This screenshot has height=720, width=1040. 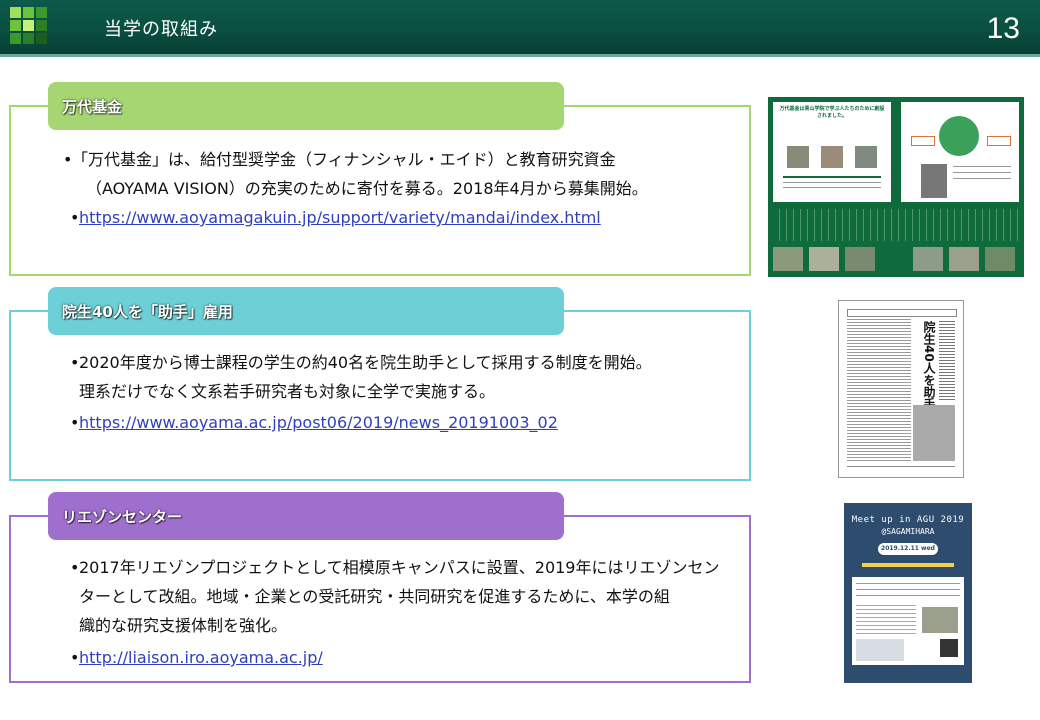 What do you see at coordinates (201, 657) in the screenshot?
I see `liaison-link: http://liaison.iro.aoyama.ac.jp/` at bounding box center [201, 657].